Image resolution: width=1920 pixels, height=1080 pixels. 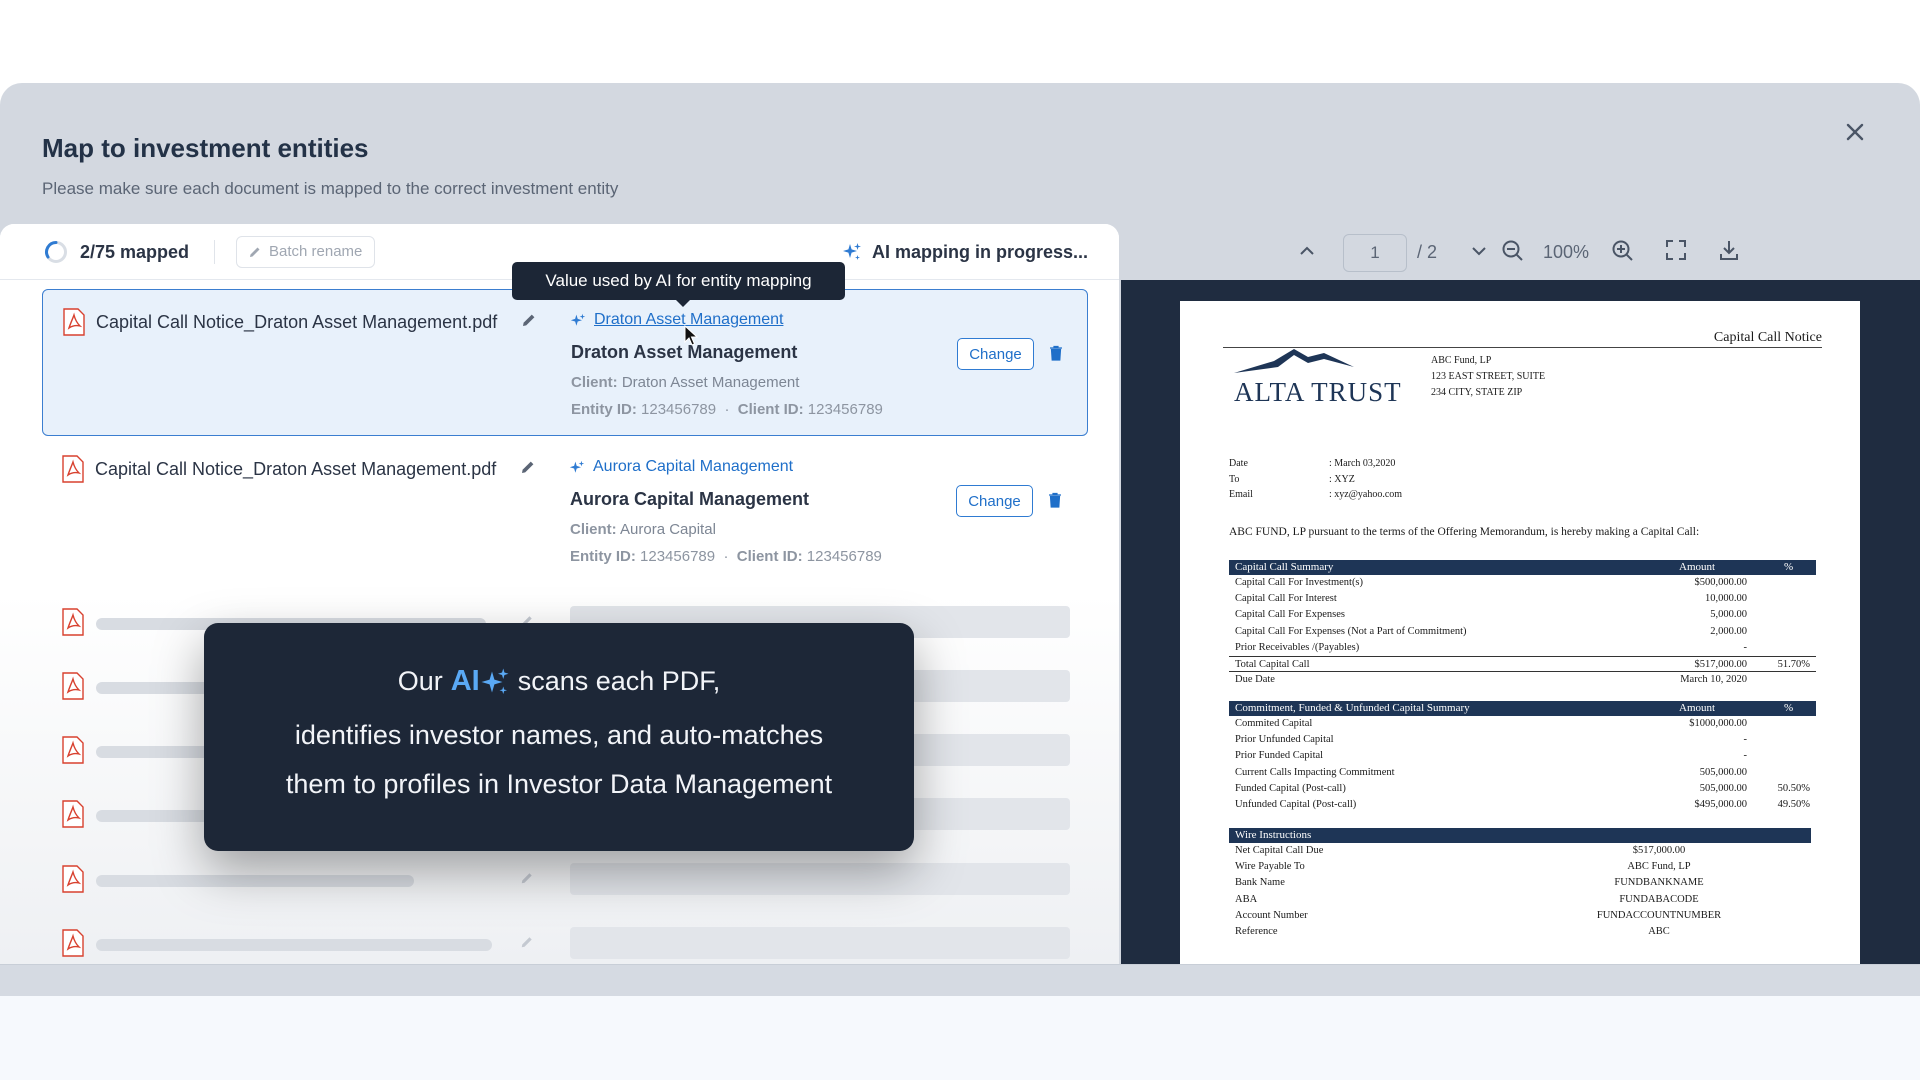 What do you see at coordinates (1522, 664) in the screenshot?
I see `table-row-total: Total Capital Call $517,000.00 51.70%` at bounding box center [1522, 664].